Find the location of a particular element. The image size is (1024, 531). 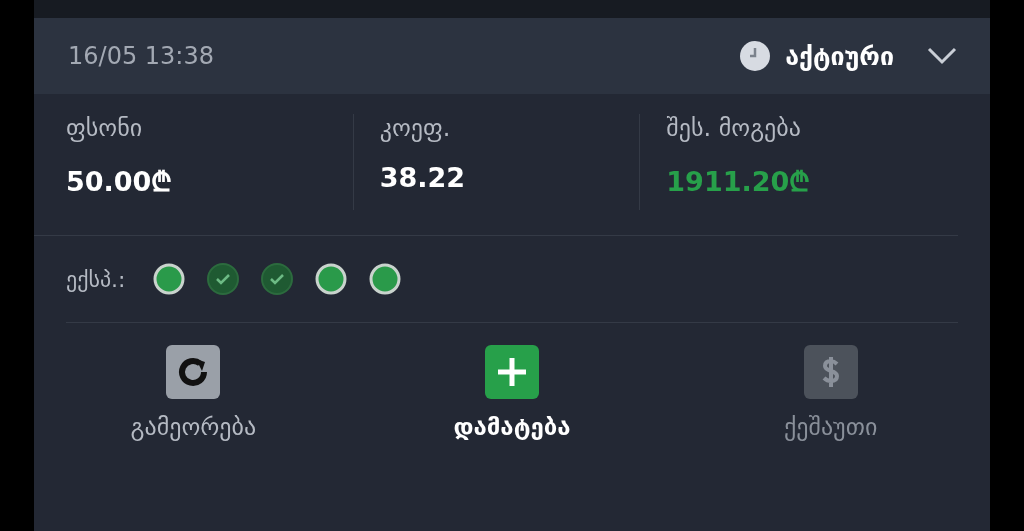

add-button: დამატება is located at coordinates (512, 393).